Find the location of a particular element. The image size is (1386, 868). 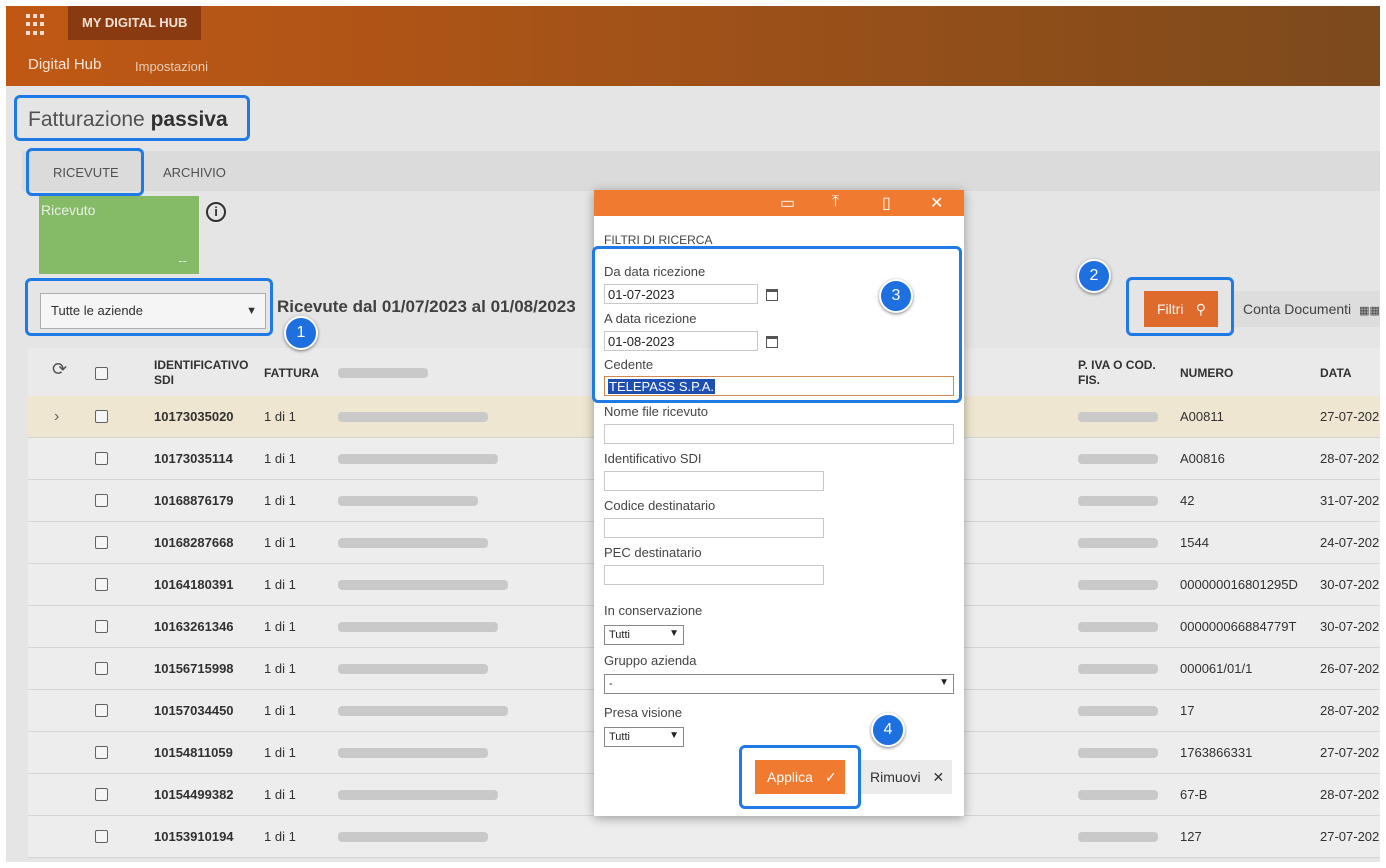

nome-file-label: Nome file ricevuto is located at coordinates (656, 411).